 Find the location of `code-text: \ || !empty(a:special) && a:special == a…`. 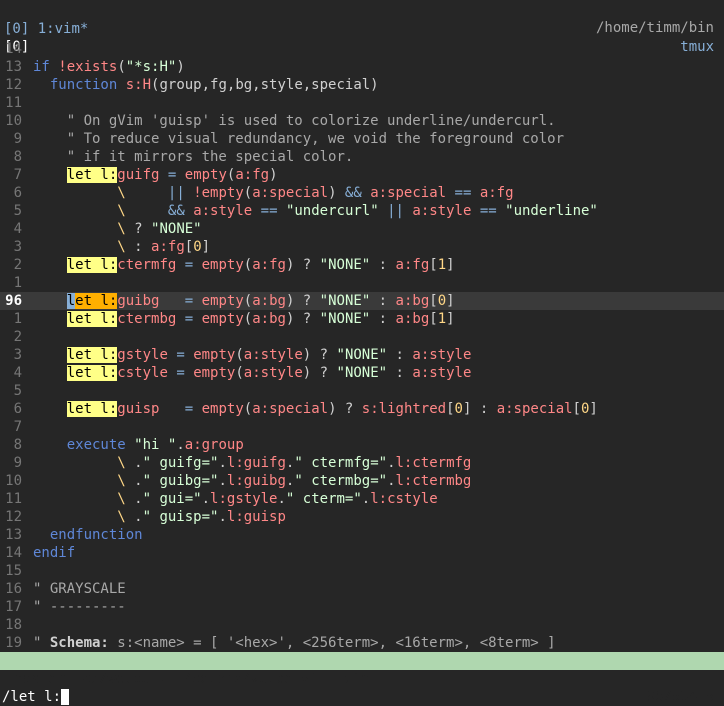

code-text: \ || !empty(a:special) && a:special == a… is located at coordinates (315, 193).